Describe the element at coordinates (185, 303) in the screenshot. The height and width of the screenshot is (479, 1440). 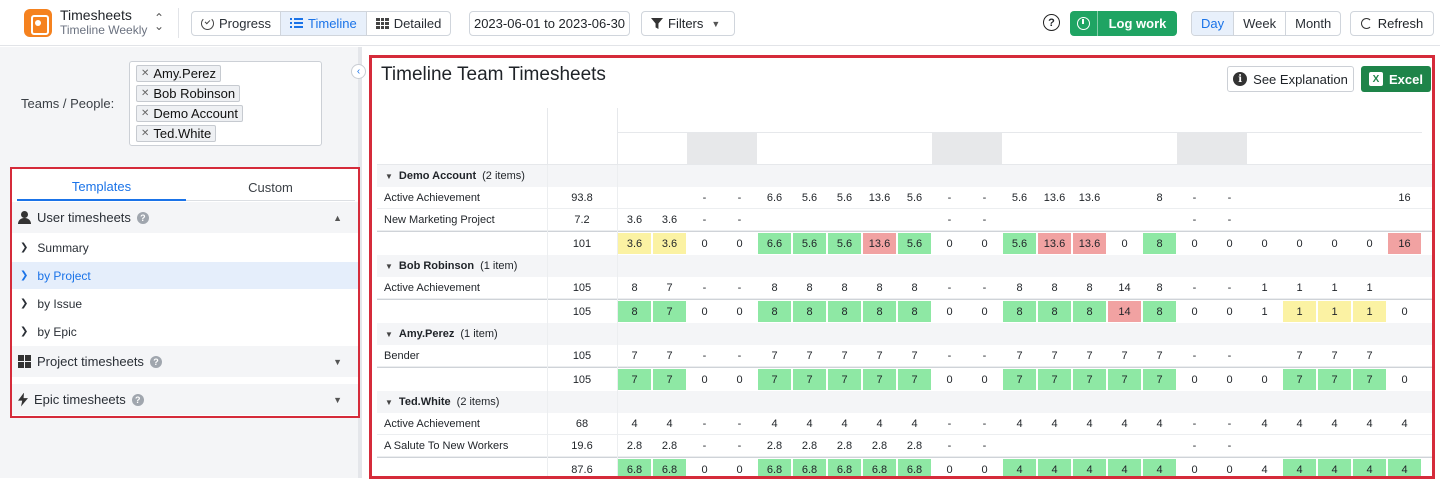
I see `template-item-by-issue: ❯ by Issue` at that location.